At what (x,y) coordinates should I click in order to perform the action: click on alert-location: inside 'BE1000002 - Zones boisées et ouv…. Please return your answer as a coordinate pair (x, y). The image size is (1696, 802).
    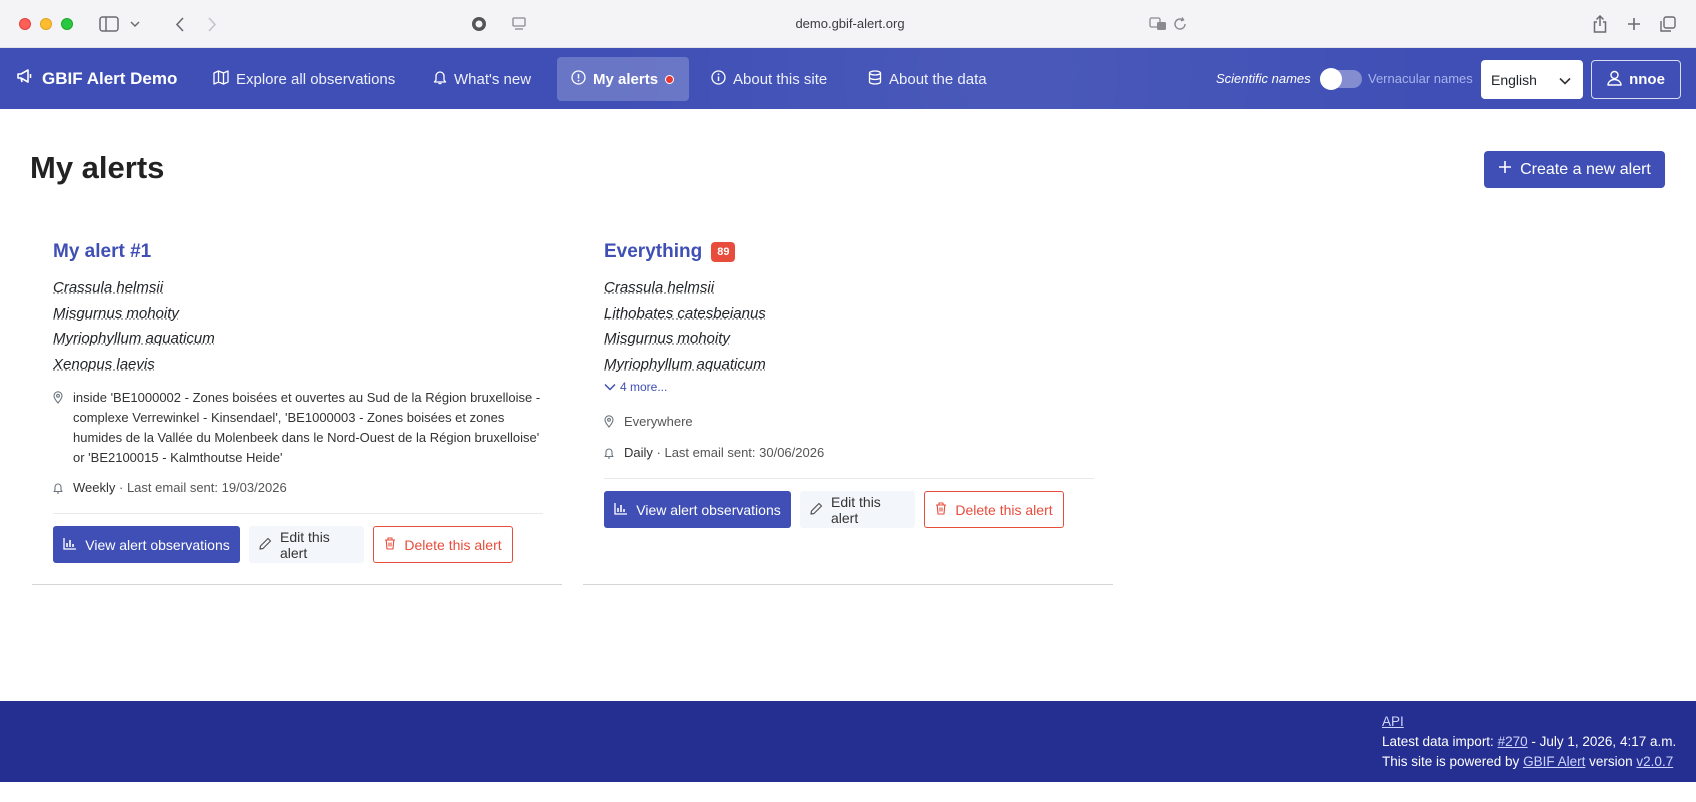
    Looking at the image, I should click on (303, 428).